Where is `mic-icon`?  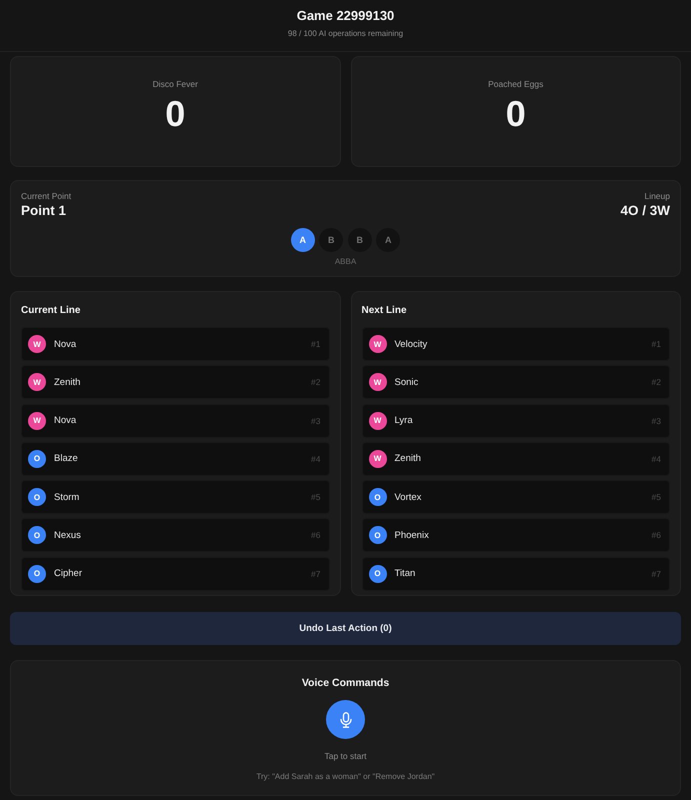 mic-icon is located at coordinates (346, 720).